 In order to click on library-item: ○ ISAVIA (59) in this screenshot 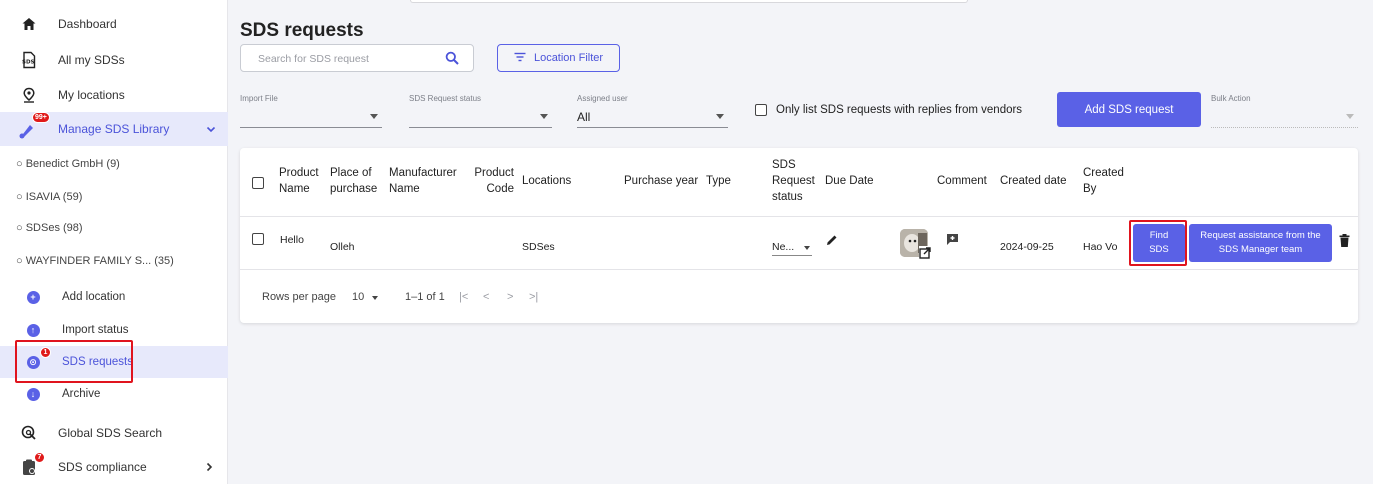, I will do `click(114, 197)`.